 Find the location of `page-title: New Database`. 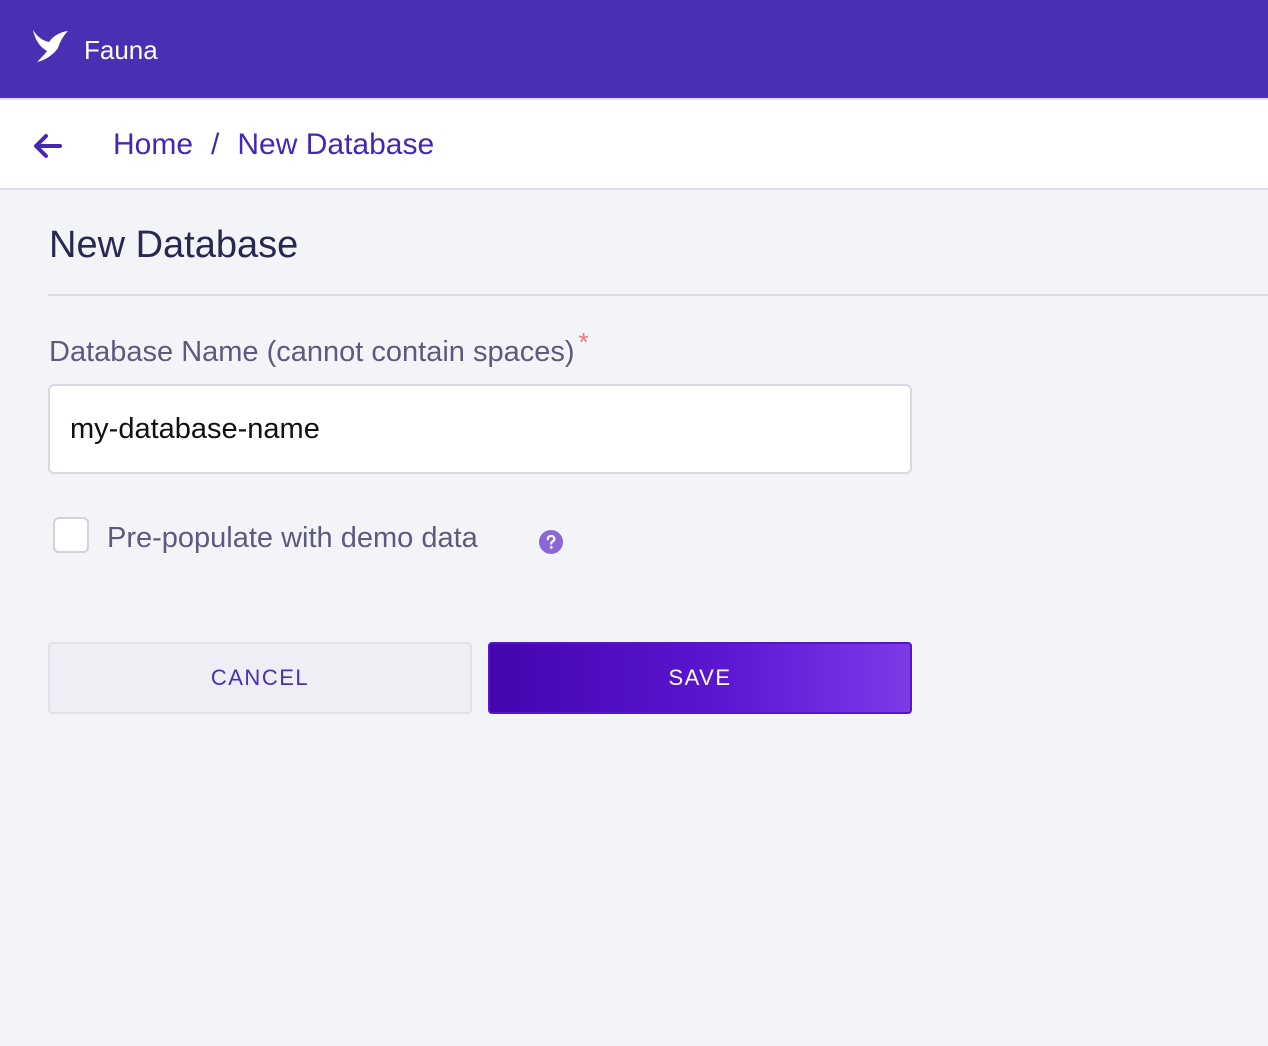

page-title: New Database is located at coordinates (174, 245).